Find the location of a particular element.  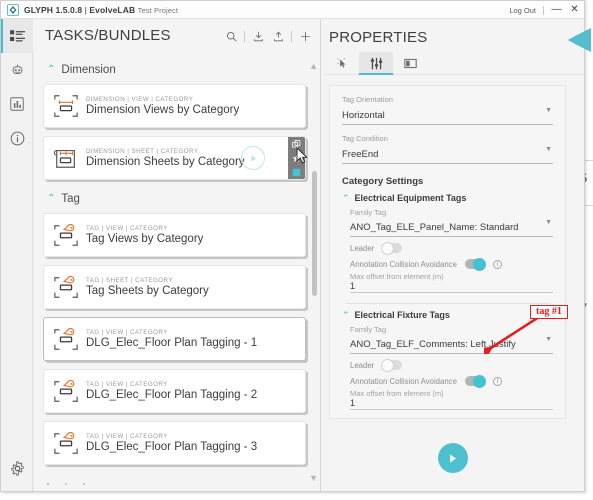

category-settings-title: Category Settings is located at coordinates (383, 181).